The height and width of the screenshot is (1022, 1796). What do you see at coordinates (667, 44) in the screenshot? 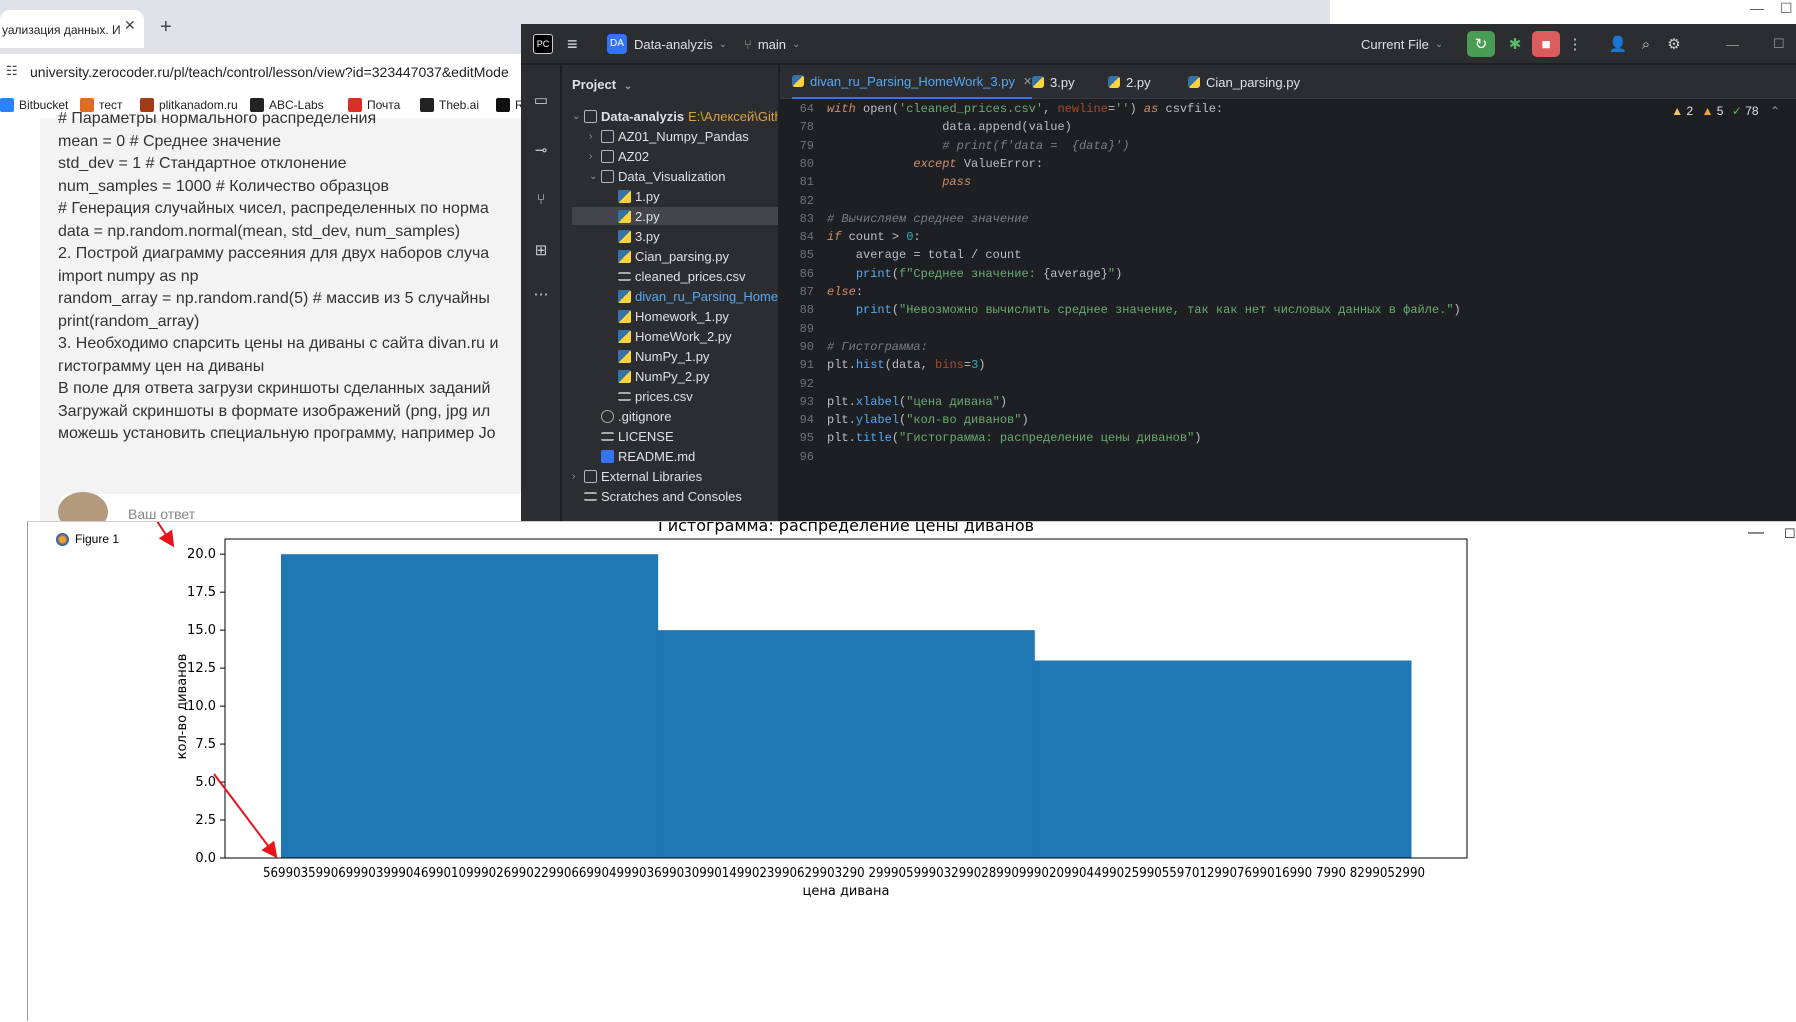
I see `project-selector: DA Data-analyzis ⌄` at bounding box center [667, 44].